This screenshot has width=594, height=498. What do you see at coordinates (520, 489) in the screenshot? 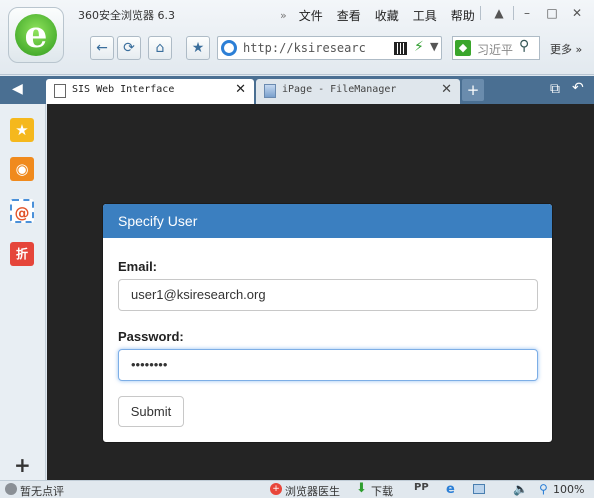
I see `sound-icon: 🔈` at bounding box center [520, 489].